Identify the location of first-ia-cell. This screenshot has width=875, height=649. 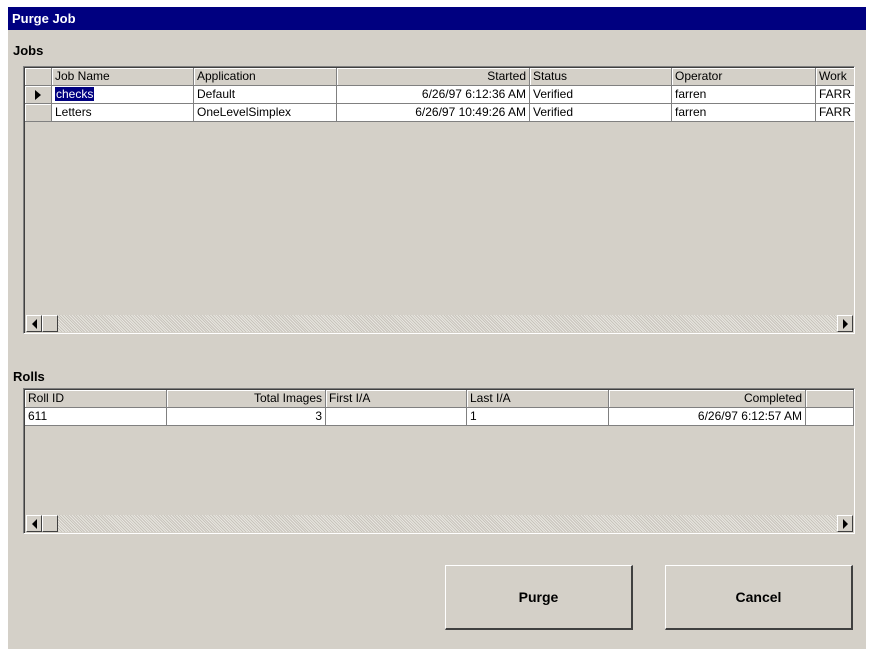
(396, 417).